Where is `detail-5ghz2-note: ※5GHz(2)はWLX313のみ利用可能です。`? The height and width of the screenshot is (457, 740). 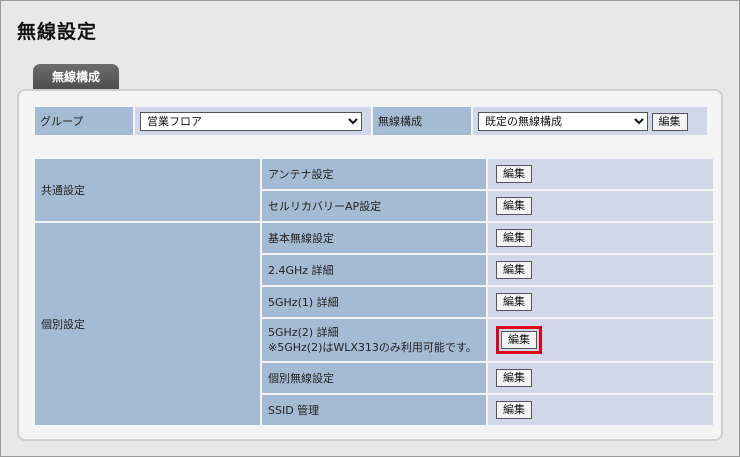
detail-5ghz2-note: ※5GHz(2)はWLX313のみ利用可能です。 is located at coordinates (372, 347).